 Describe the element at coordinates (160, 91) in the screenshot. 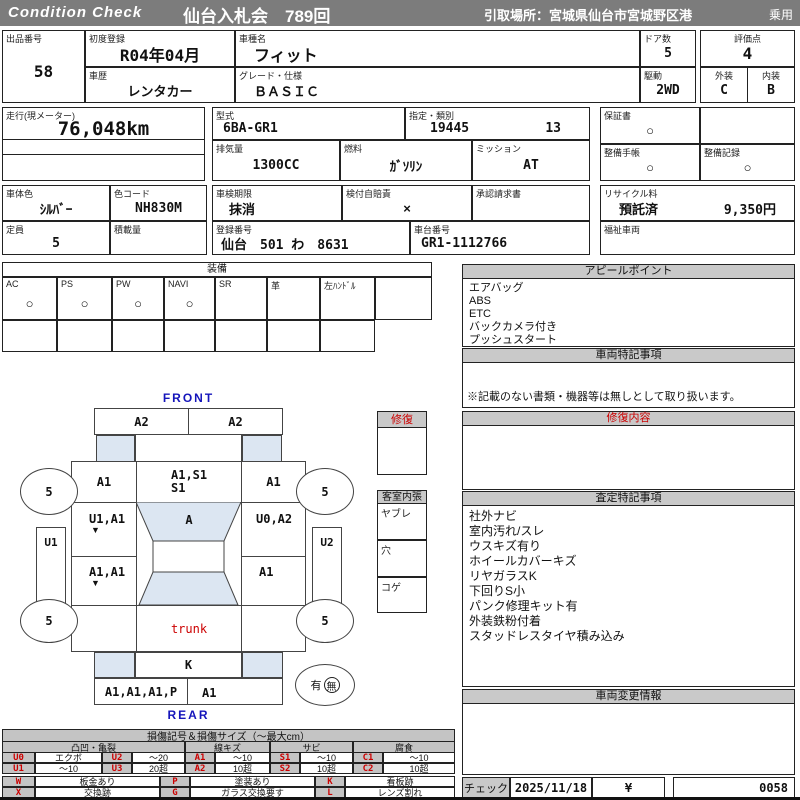

I see `history-value: レンタカー` at that location.